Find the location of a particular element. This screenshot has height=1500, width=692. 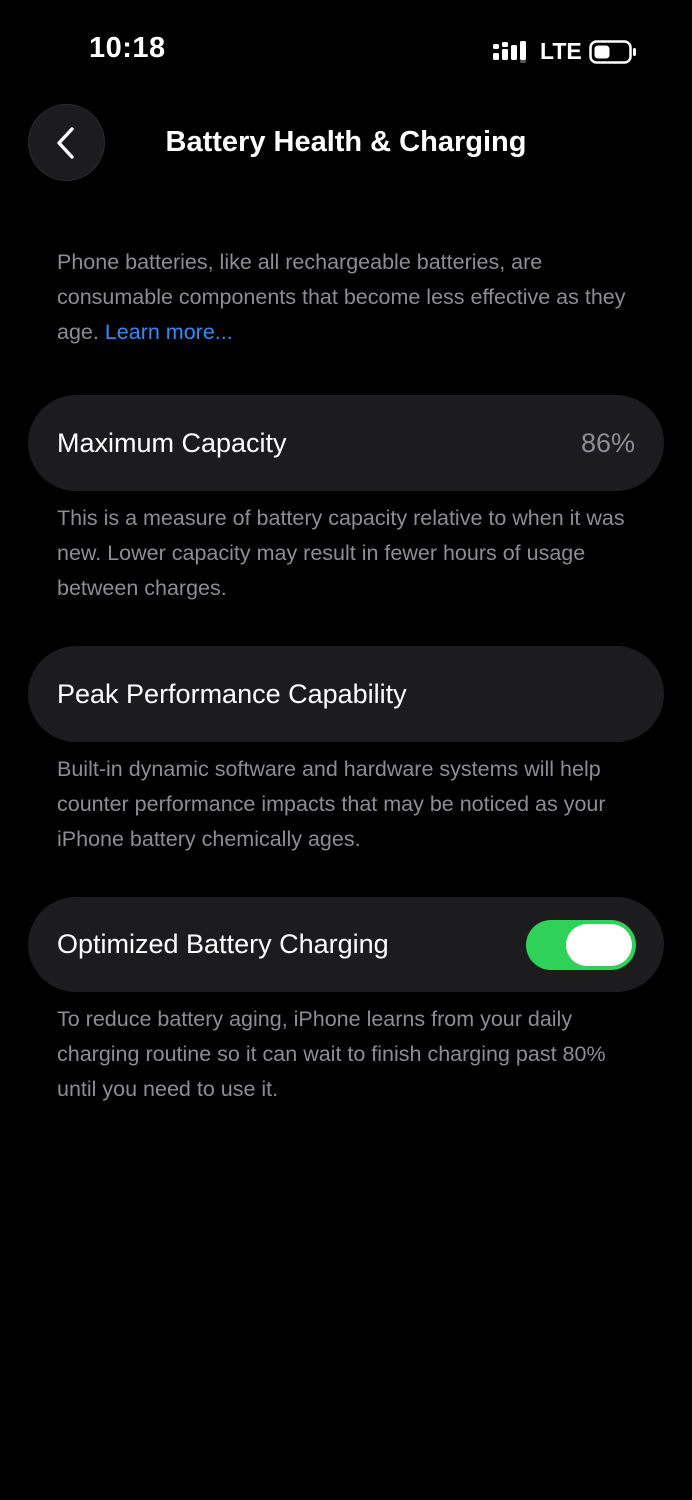

status-time: 10:18 is located at coordinates (127, 48).